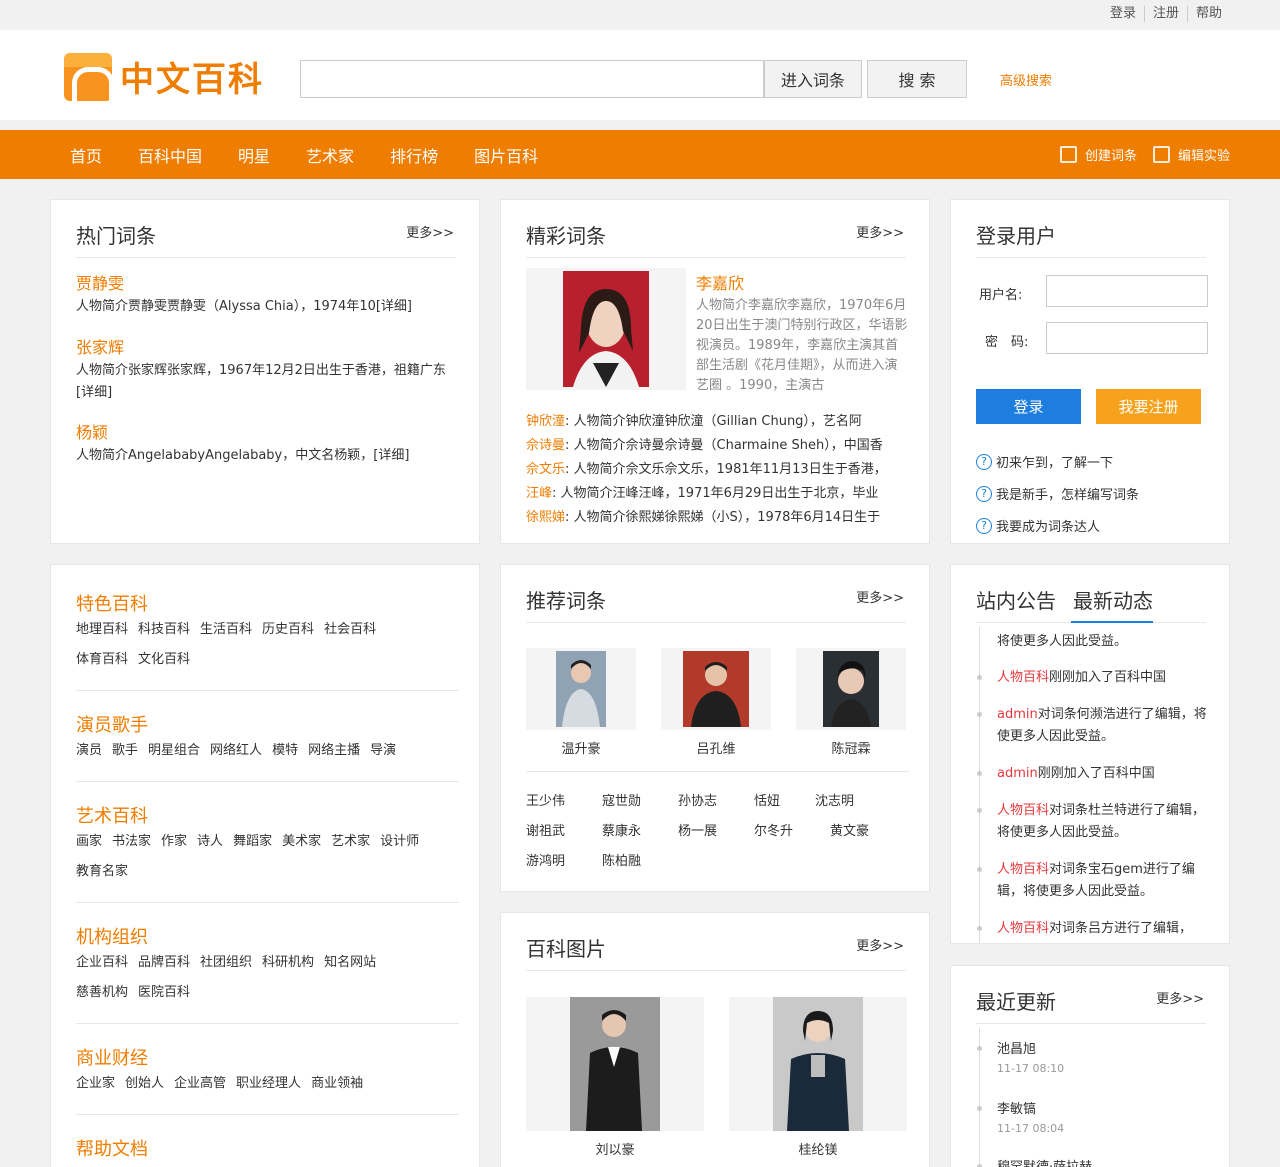 This screenshot has width=1280, height=1167. What do you see at coordinates (102, 962) in the screenshot?
I see `category-tag: 企业百科` at bounding box center [102, 962].